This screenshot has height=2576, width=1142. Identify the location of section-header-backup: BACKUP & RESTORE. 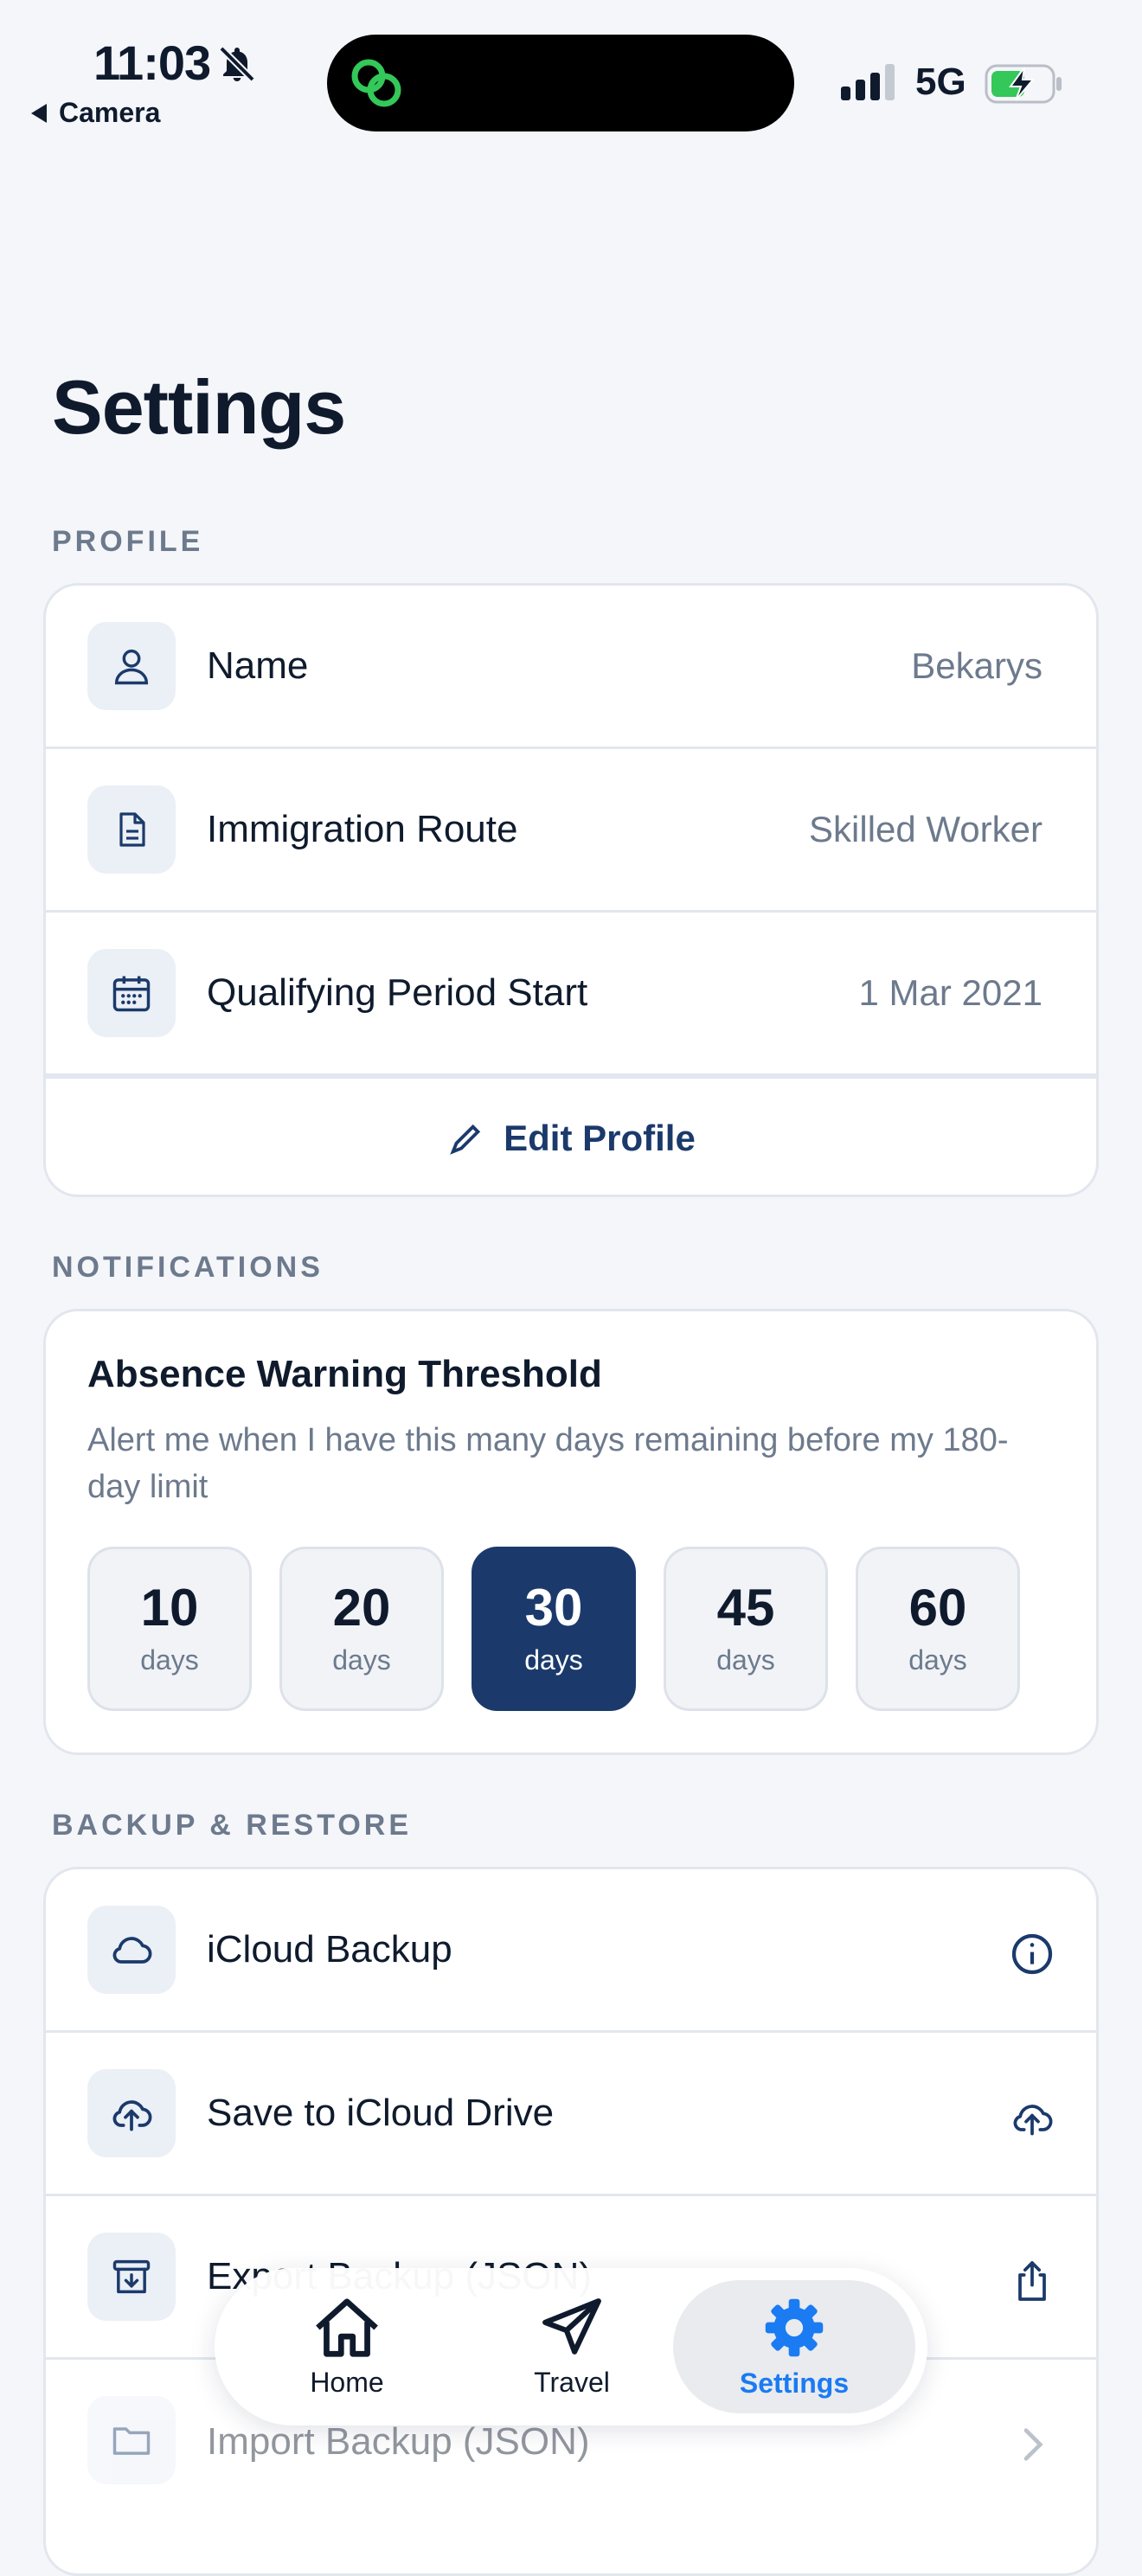
(232, 1825).